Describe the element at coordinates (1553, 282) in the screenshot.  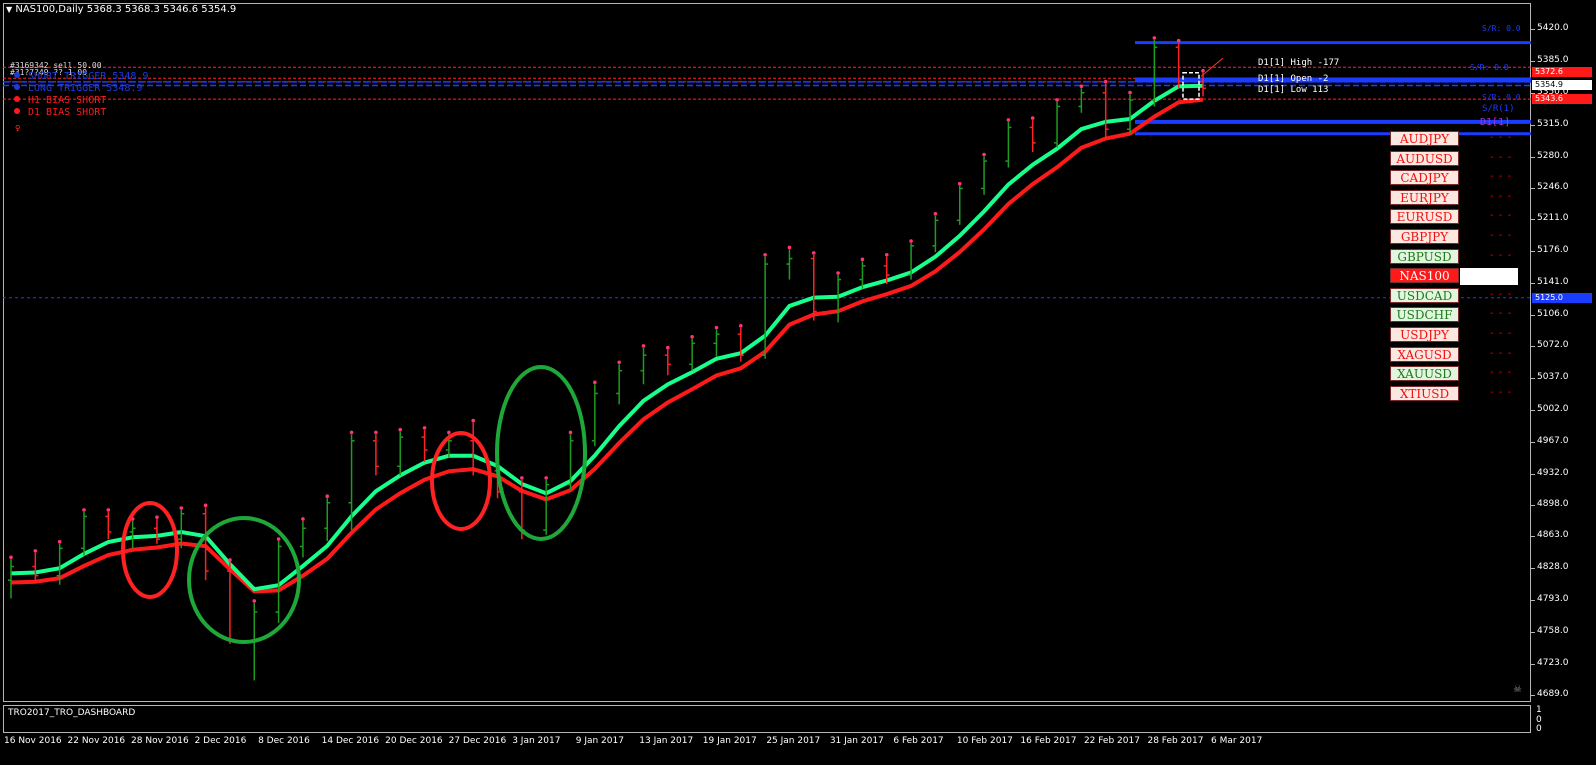
I see `price-tick-label: 5141.0` at that location.